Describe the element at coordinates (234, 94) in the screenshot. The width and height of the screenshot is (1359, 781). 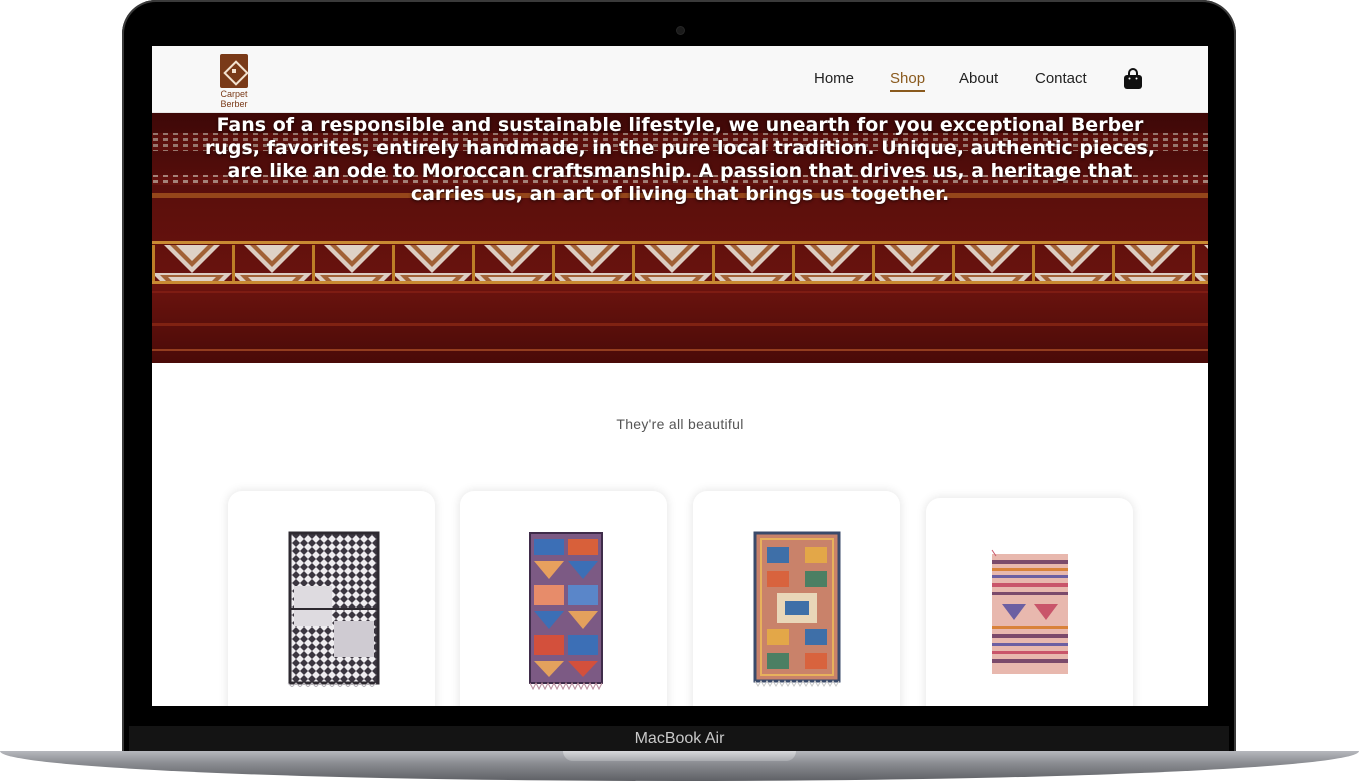
I see `logo-line-1: Carpet` at that location.